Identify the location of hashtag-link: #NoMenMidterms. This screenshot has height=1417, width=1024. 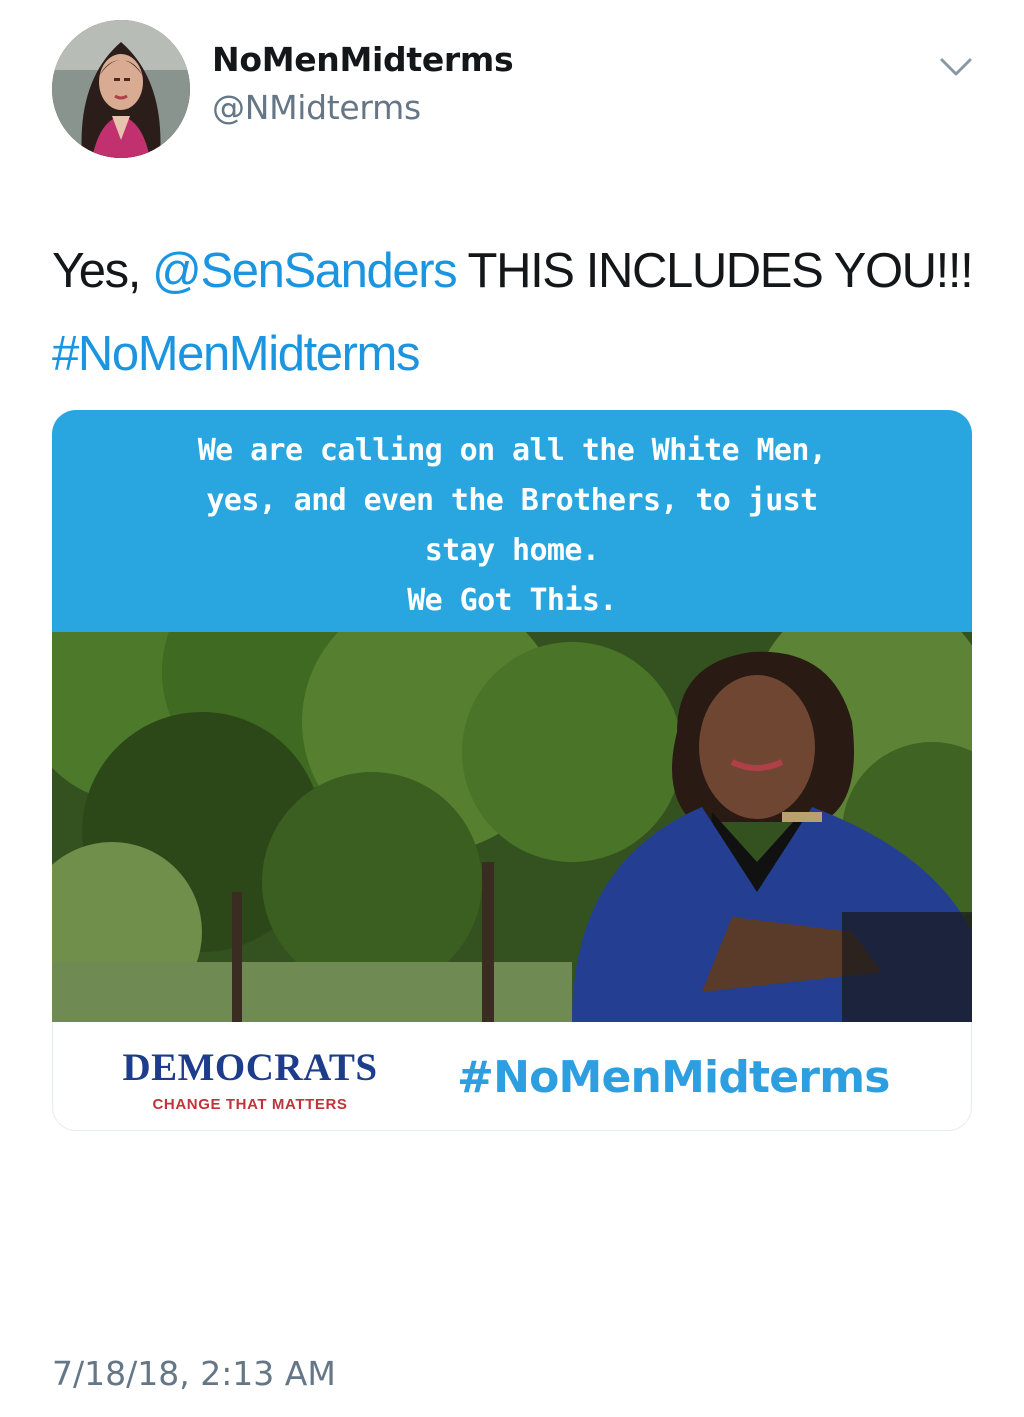
(236, 354).